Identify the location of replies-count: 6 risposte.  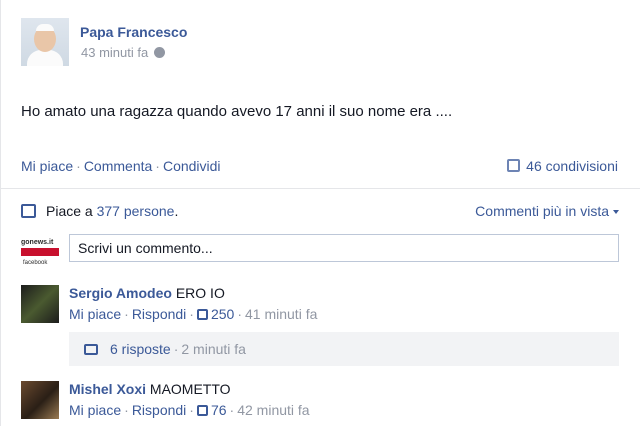
(140, 349).